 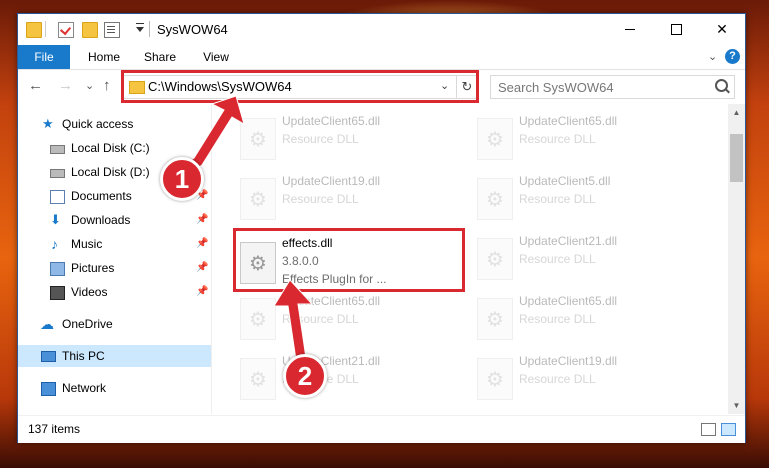 I want to click on address-bar: C:\Windows\SysWOW64 ⌄ ↻, so click(x=300, y=87).